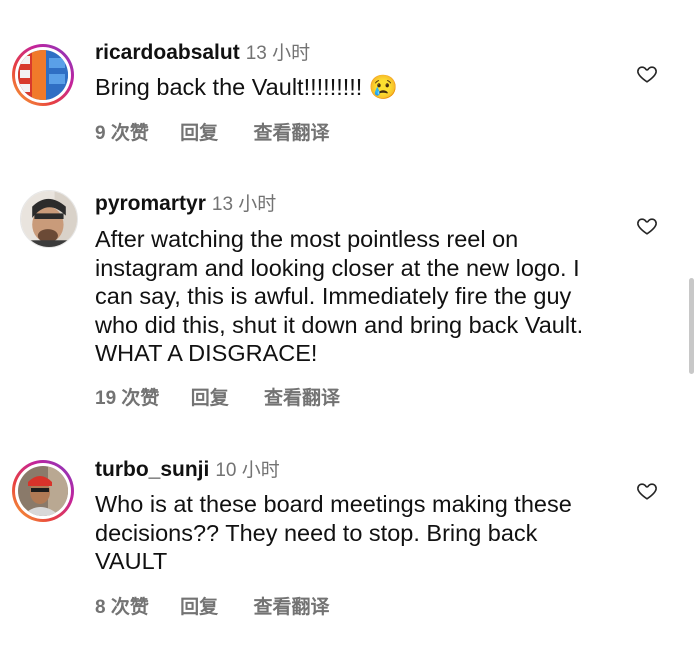  I want to click on username: turbo_sunji, so click(152, 469).